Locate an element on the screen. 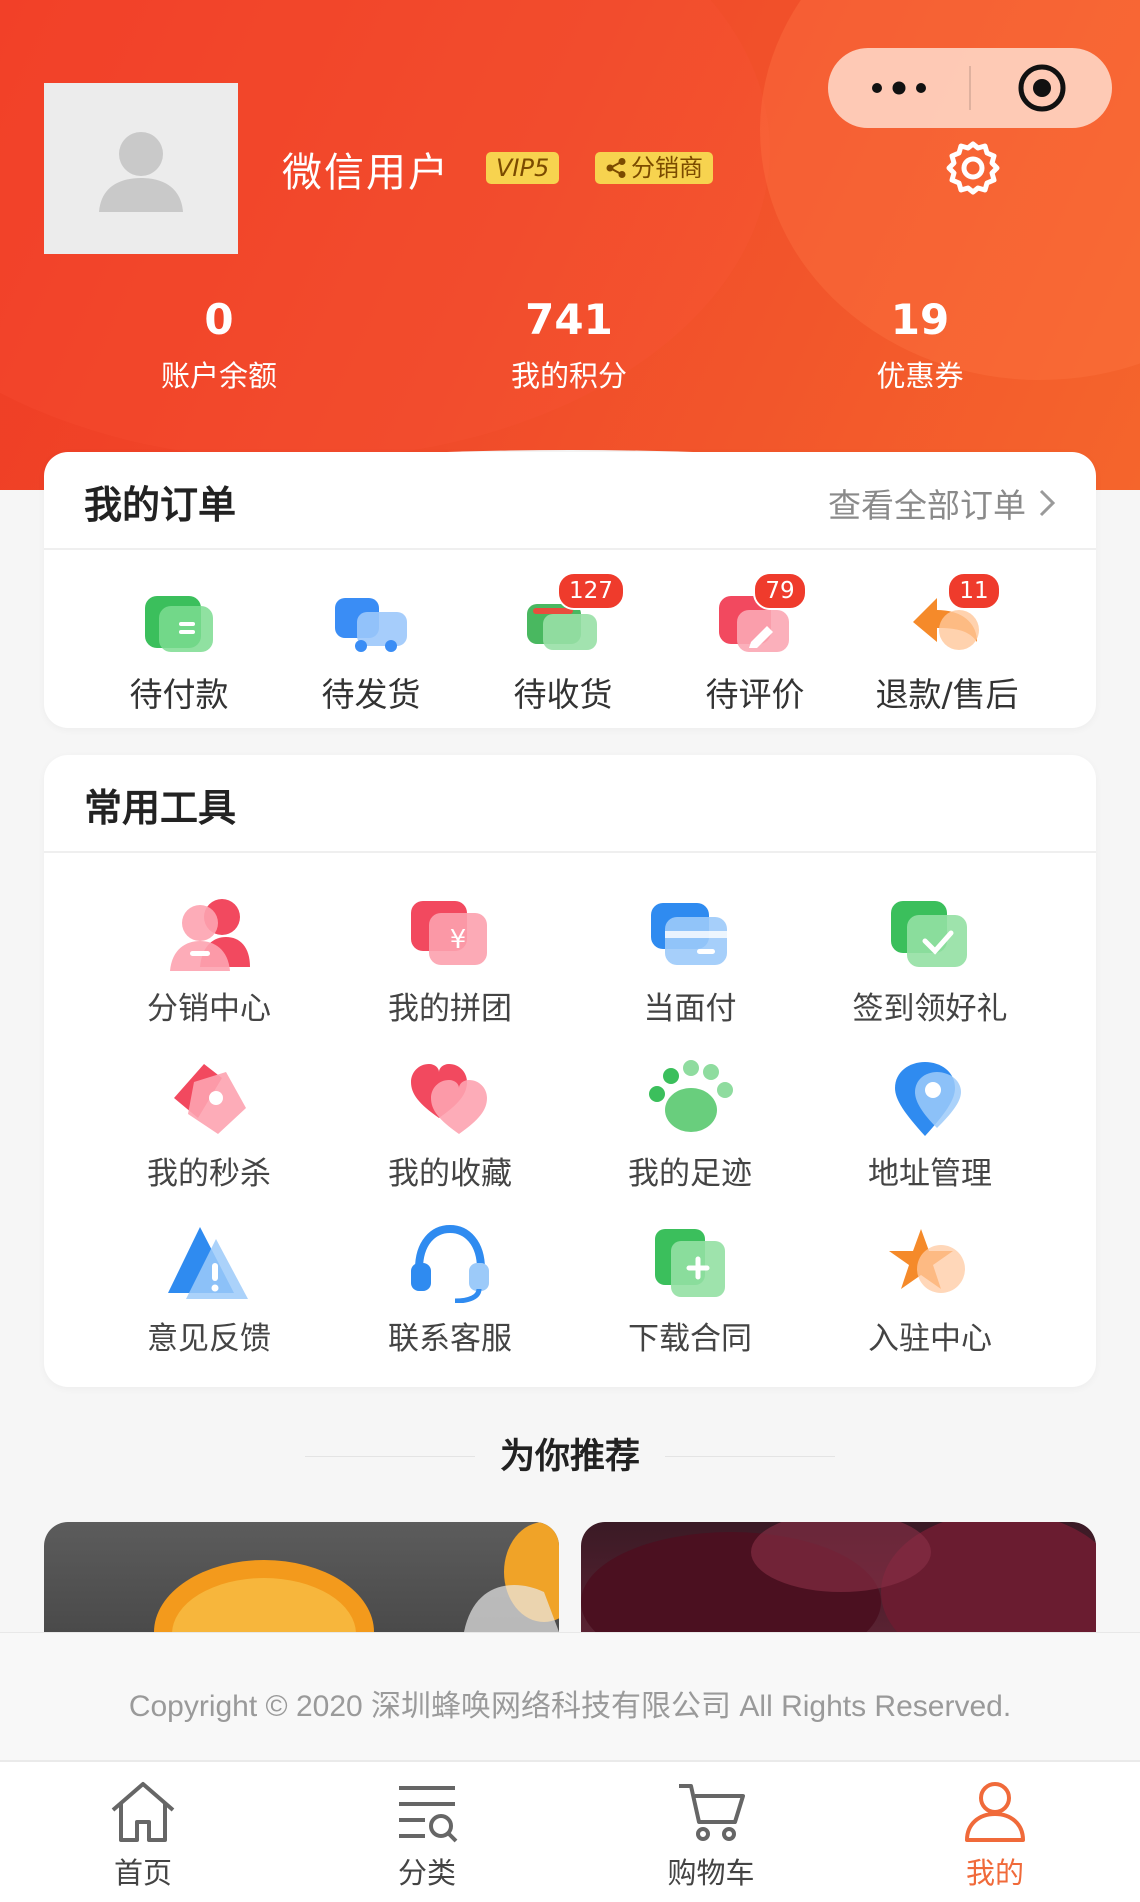 This screenshot has width=1140, height=1902. stat-label: 优惠券 is located at coordinates (920, 376).